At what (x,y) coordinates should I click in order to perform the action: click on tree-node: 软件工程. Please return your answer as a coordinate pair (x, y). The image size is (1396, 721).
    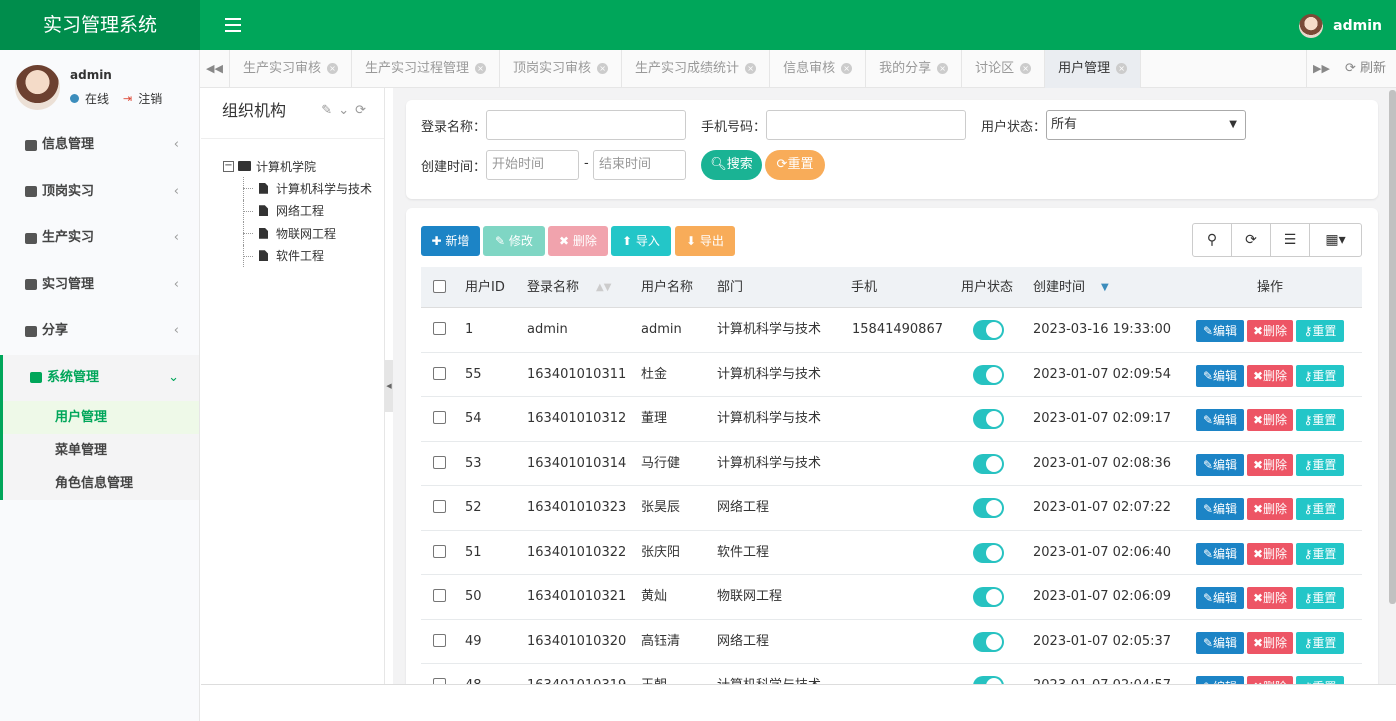
    Looking at the image, I should click on (303, 256).